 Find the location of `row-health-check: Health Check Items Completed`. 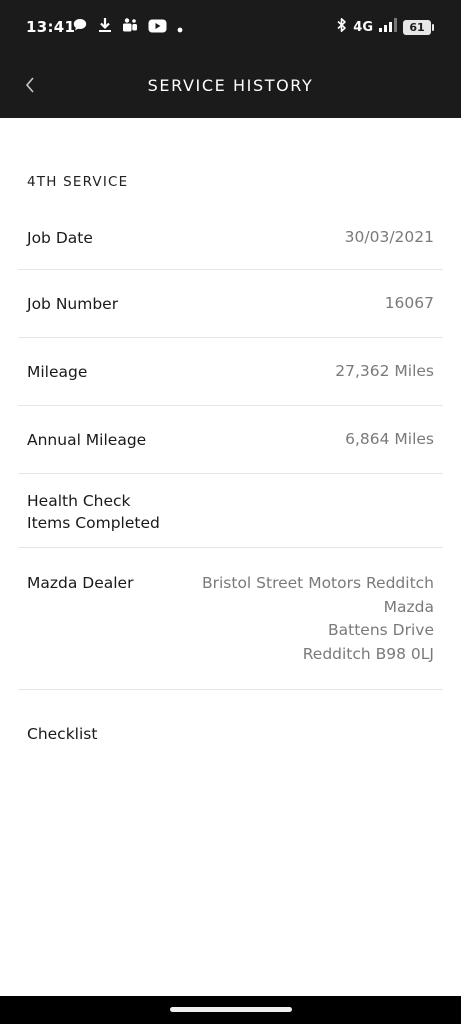

row-health-check: Health Check Items Completed is located at coordinates (230, 511).